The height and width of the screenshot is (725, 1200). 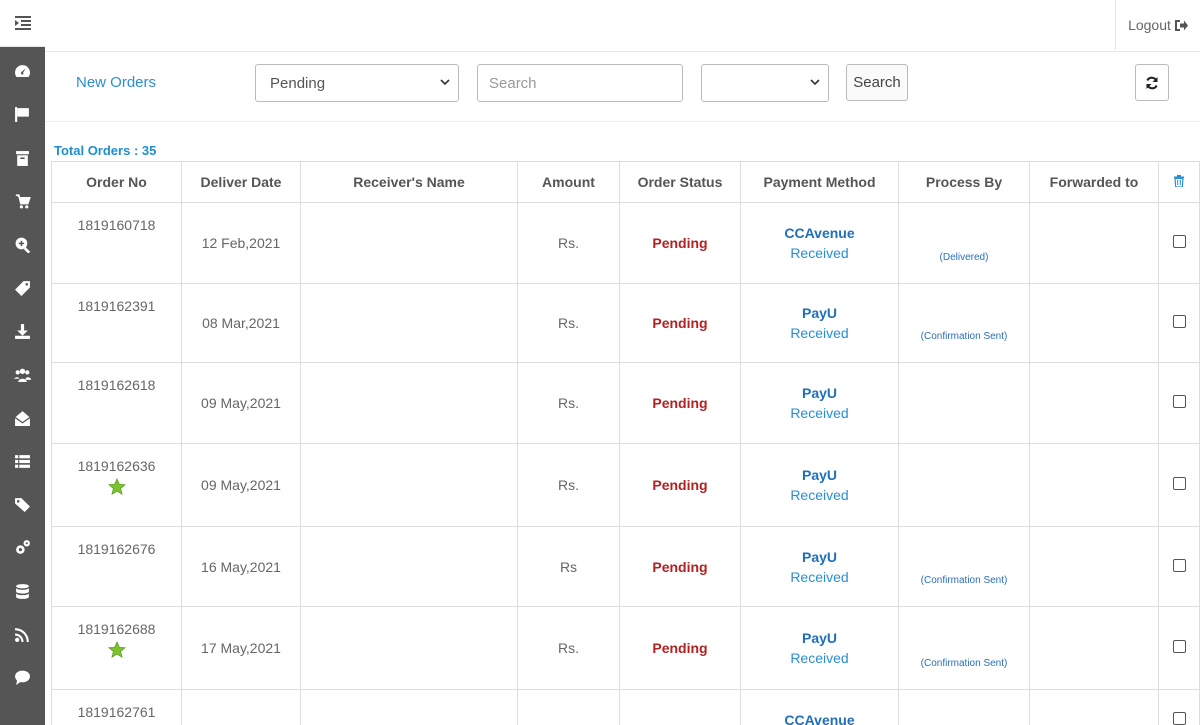 I want to click on payment-method-cell: CCAvenue Received, so click(x=819, y=243).